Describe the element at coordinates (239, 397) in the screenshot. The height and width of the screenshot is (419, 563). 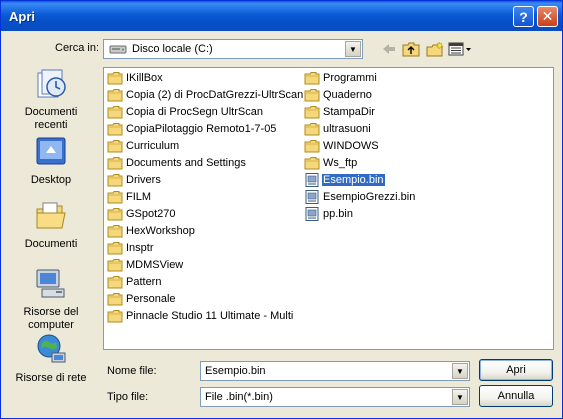
I see `file-type-value: File .bin(*.bin)` at that location.